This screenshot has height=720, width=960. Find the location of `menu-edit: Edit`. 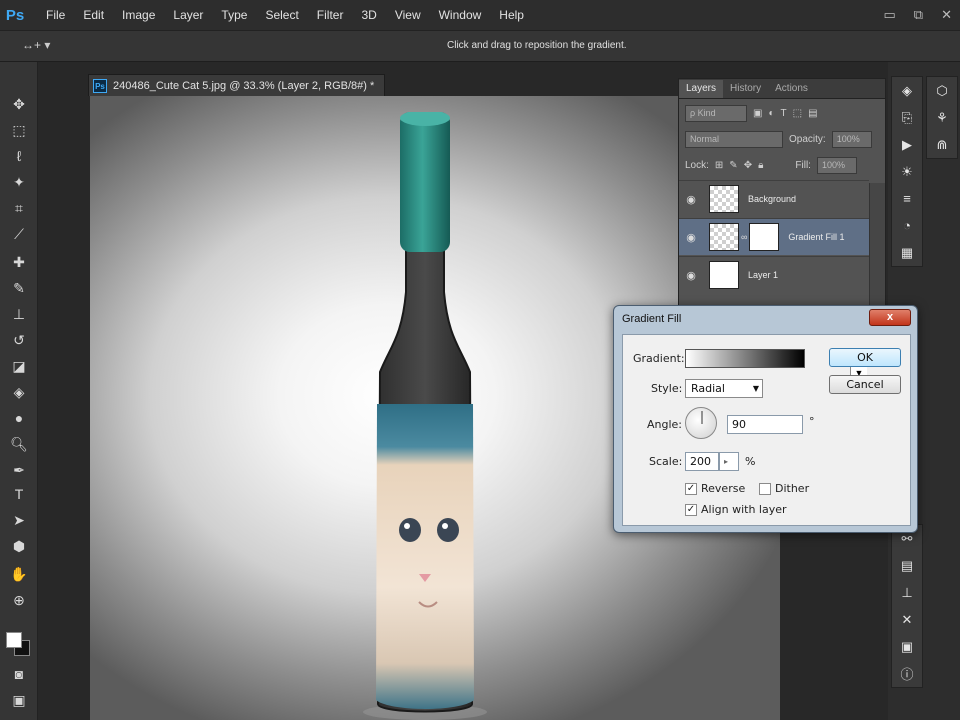

menu-edit: Edit is located at coordinates (93, 15).